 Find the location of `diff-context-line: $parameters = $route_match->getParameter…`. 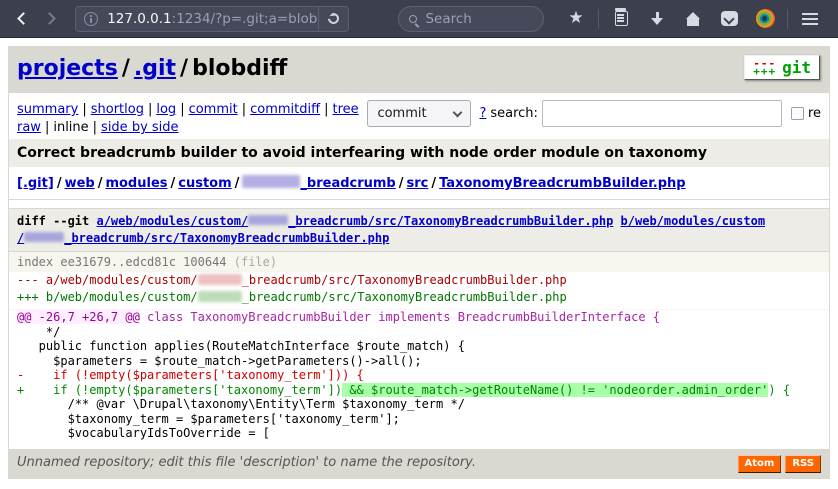

diff-context-line: $parameters = $route_match->getParameter… is located at coordinates (219, 360).